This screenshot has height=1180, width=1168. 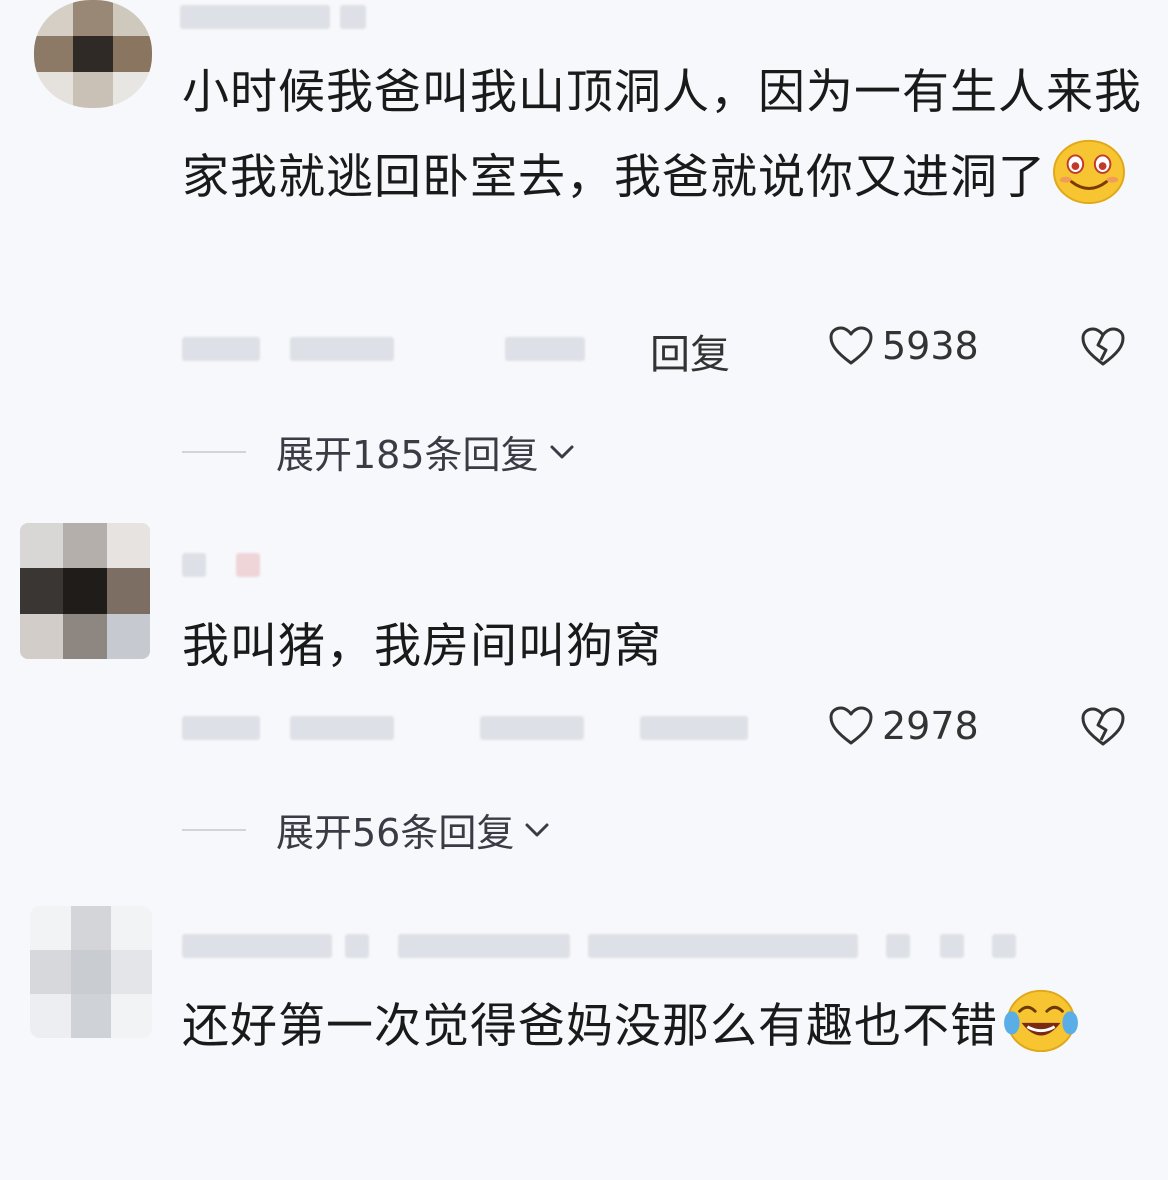 I want to click on expand-replies-label: 展开185条回复, so click(x=407, y=455).